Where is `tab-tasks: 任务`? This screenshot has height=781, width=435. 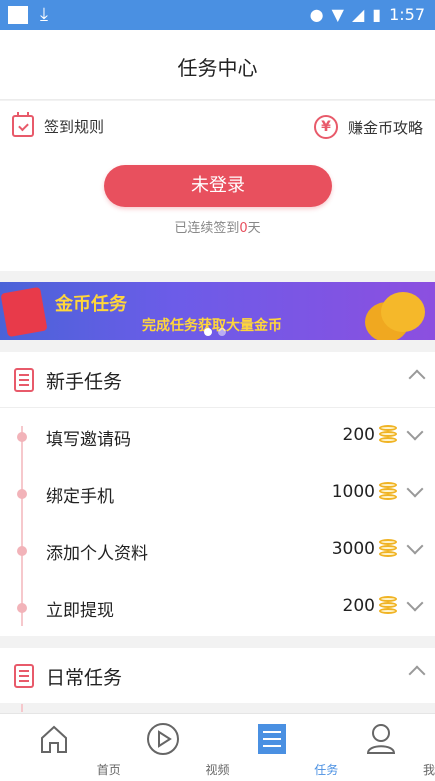
tab-tasks: 任务 is located at coordinates (278, 747).